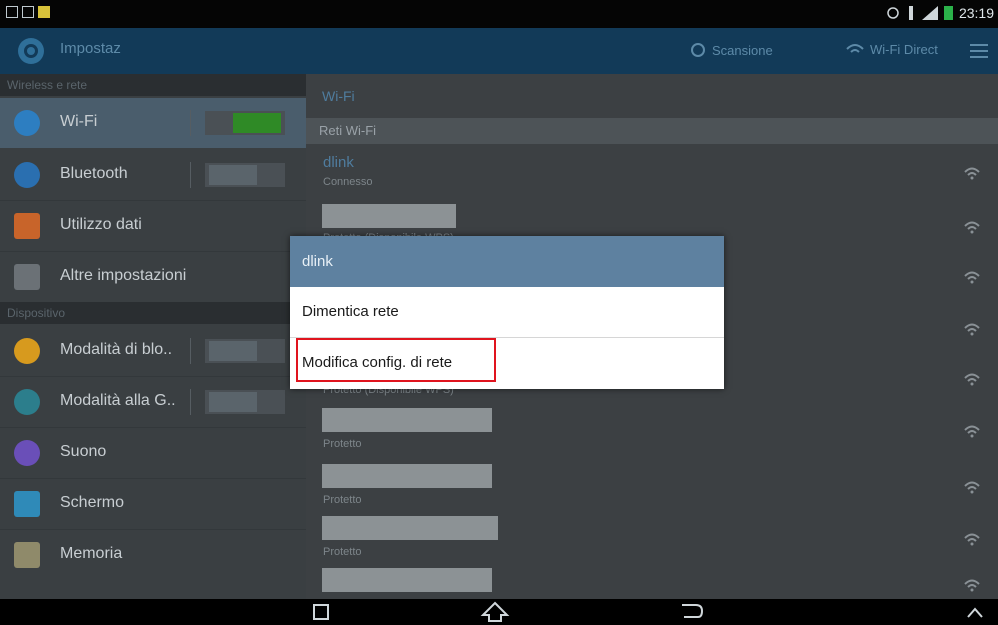  I want to click on sidebar-item-label: Schermo, so click(92, 502).